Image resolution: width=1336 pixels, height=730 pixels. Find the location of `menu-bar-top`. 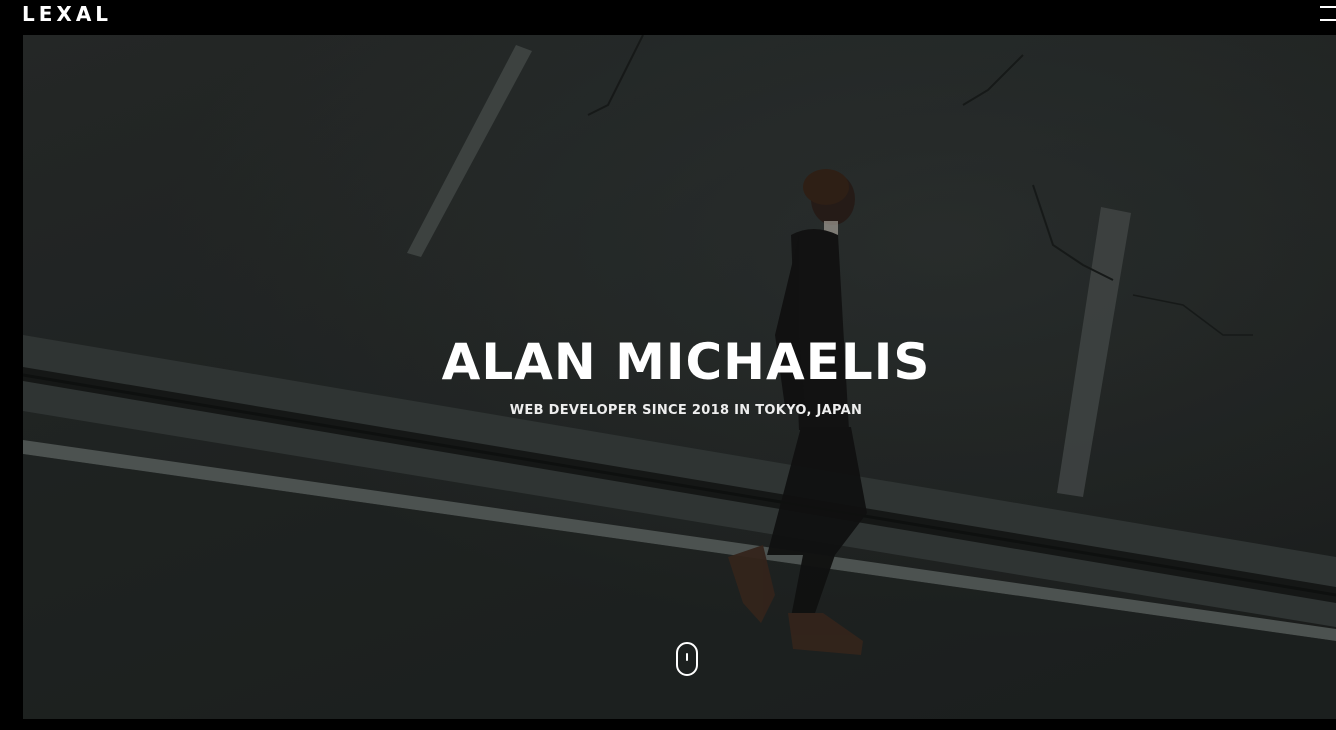

menu-bar-top is located at coordinates (1328, 7).